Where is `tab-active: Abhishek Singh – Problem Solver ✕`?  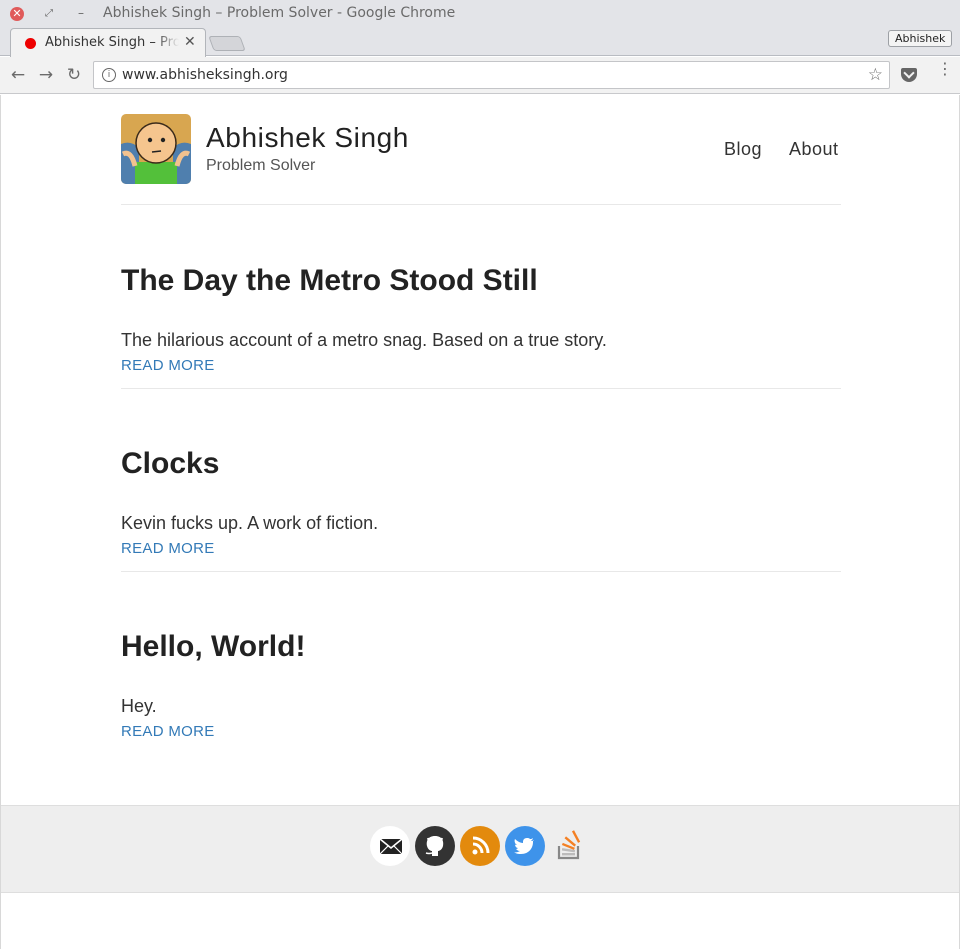 tab-active: Abhishek Singh – Problem Solver ✕ is located at coordinates (108, 42).